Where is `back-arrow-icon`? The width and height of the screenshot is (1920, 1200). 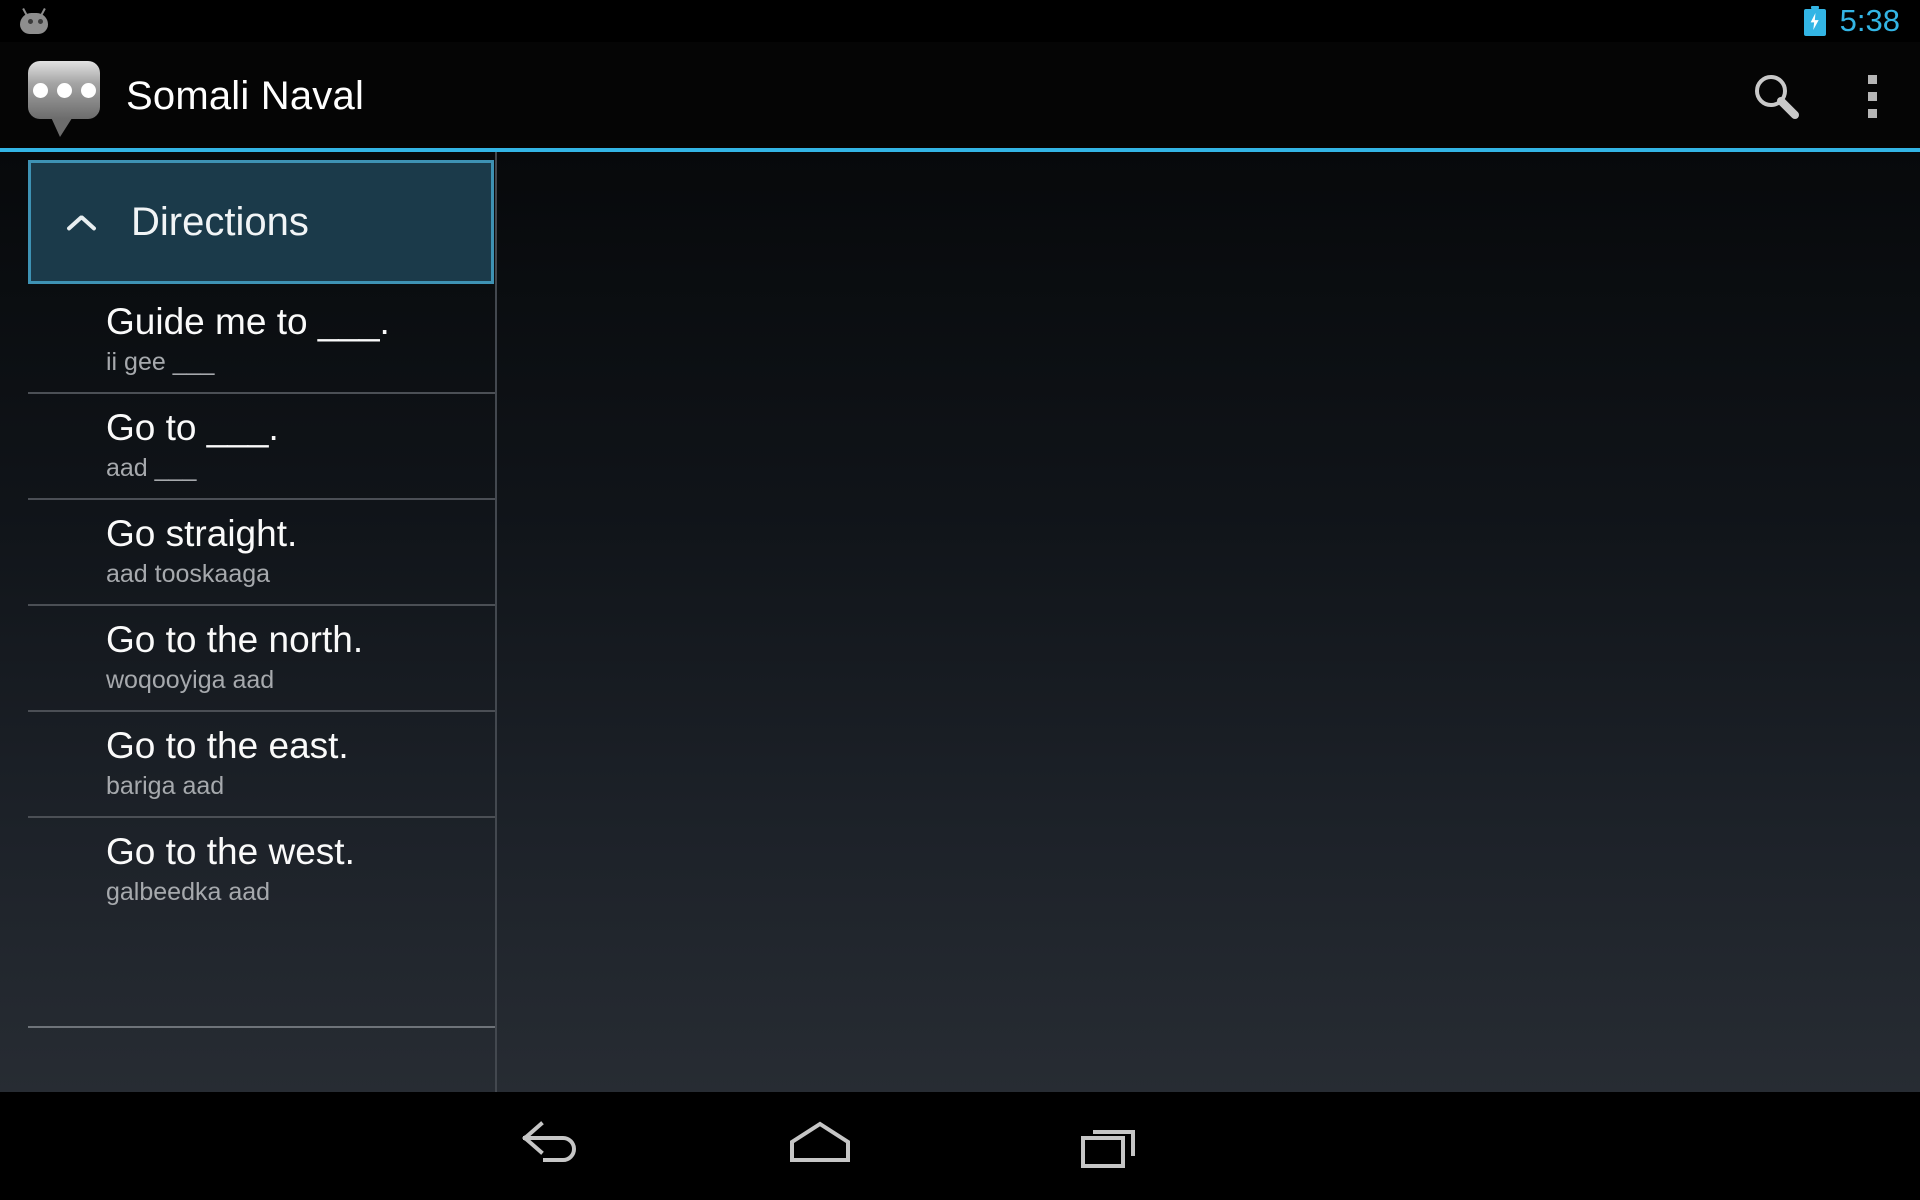
back-arrow-icon is located at coordinates (549, 1141).